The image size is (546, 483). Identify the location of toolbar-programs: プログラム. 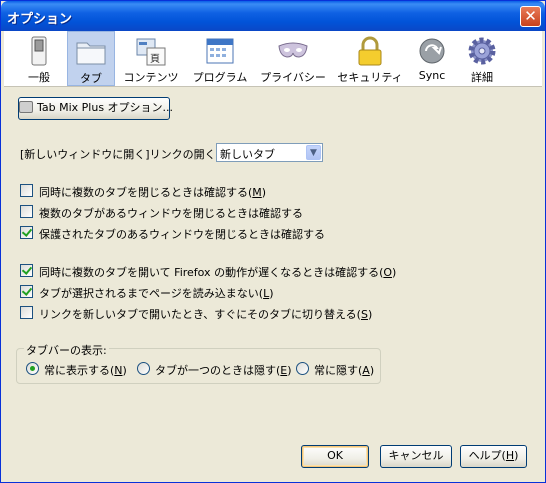
(220, 58).